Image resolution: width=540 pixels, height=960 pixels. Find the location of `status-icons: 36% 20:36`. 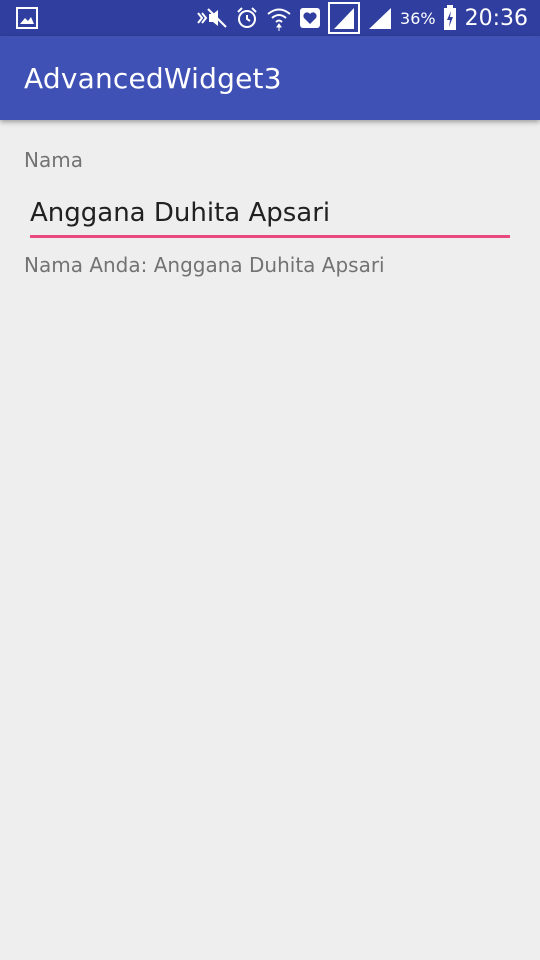

status-icons: 36% 20:36 is located at coordinates (358, 18).